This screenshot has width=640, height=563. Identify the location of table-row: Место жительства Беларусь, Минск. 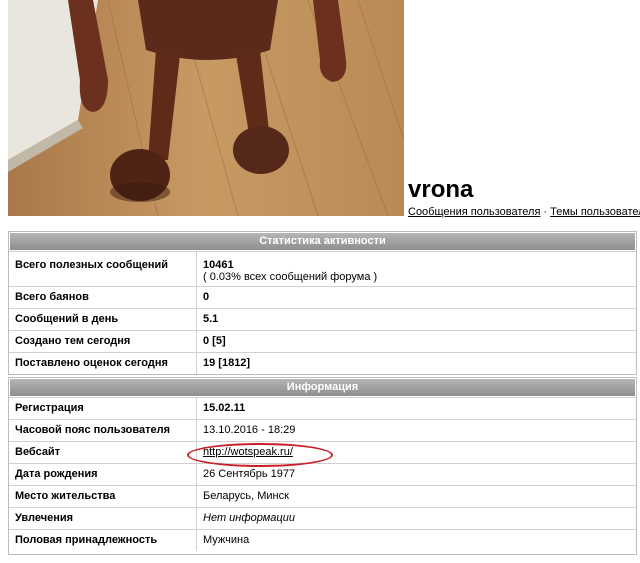
(322, 496).